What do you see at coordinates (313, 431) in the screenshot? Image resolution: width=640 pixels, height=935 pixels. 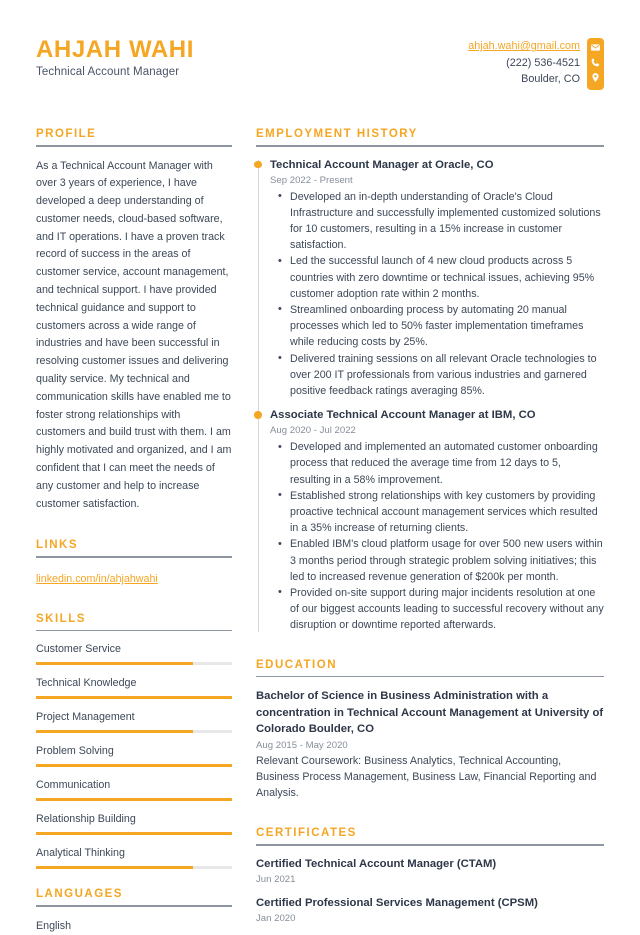 I see `job-date: Aug 2020 - Jul 2022` at bounding box center [313, 431].